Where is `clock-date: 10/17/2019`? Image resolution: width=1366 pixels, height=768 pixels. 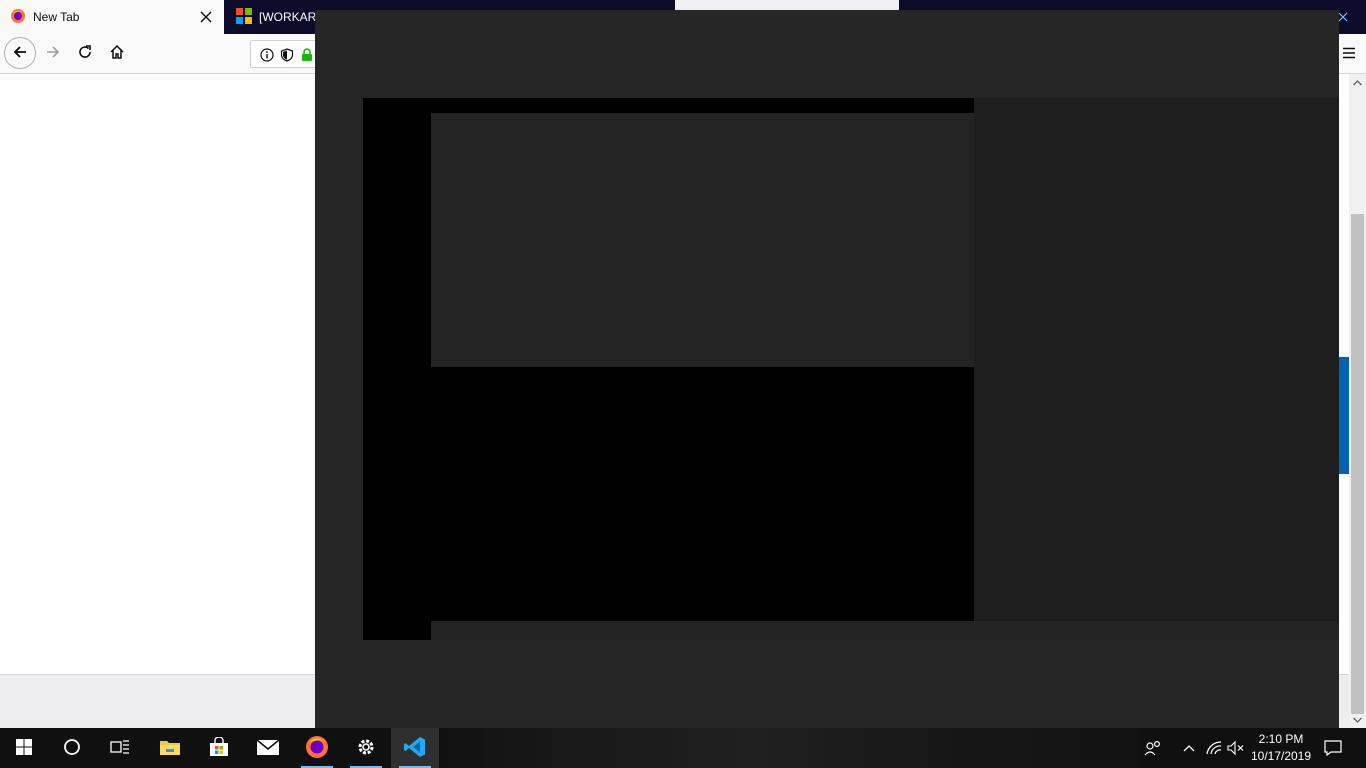 clock-date: 10/17/2019 is located at coordinates (1281, 756).